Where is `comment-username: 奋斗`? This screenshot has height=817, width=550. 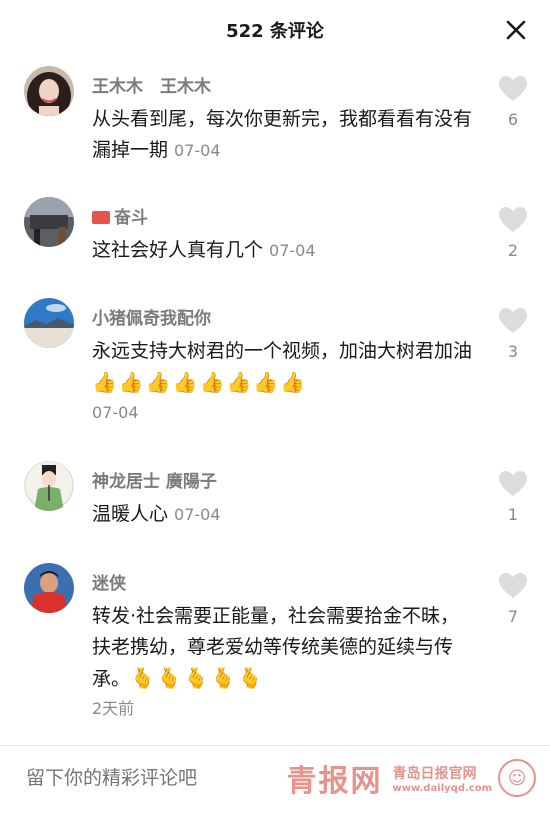 comment-username: 奋斗 is located at coordinates (120, 215).